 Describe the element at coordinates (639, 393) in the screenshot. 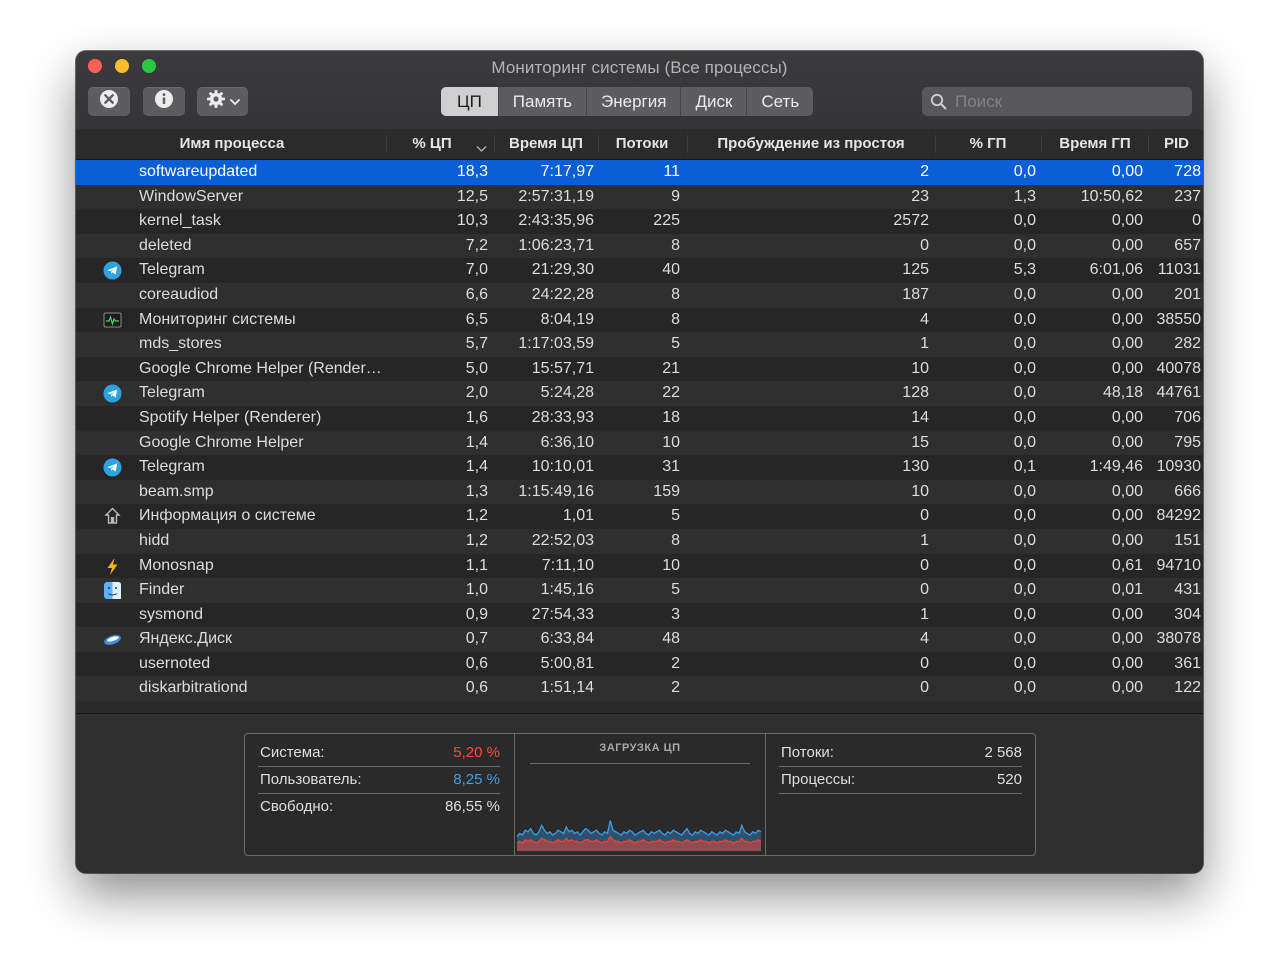

I see `table-row: Telegram 2,0 5:24,28 22 128 0,0 48,18 44761` at that location.